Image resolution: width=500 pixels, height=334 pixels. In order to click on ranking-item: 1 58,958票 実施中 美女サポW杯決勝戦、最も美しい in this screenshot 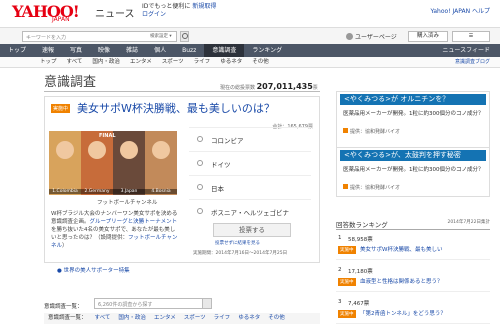, I will do `click(413, 246)`.